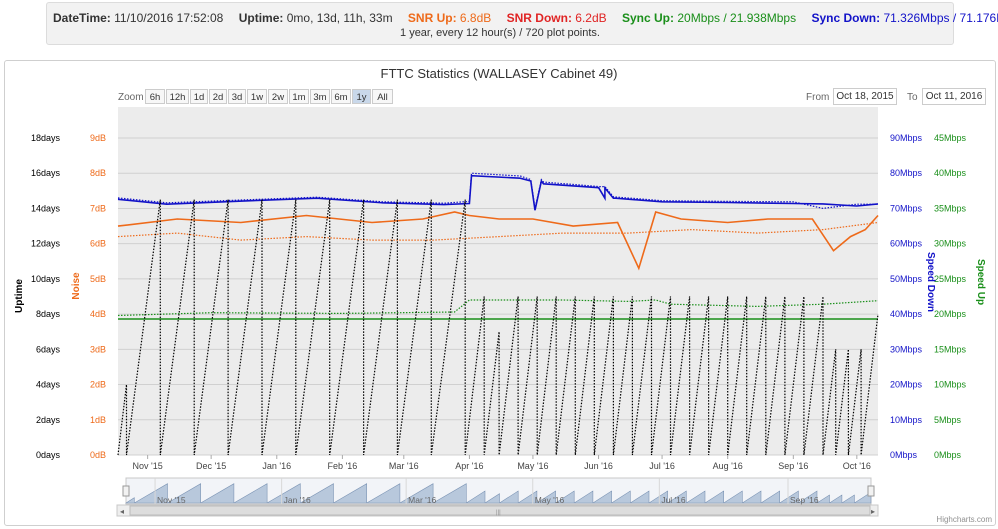 This screenshot has height=529, width=998. I want to click on y-tick-label-noise: 0dB, so click(98, 455).